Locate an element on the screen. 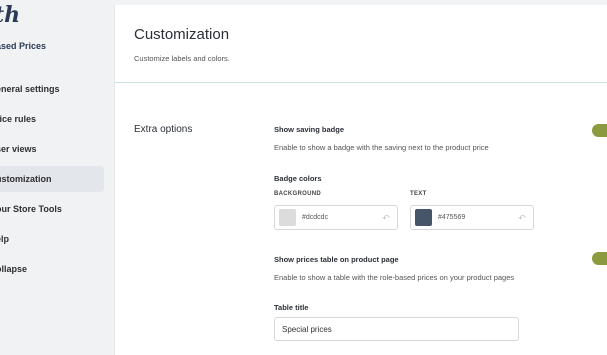 The image size is (607, 355). sidebar-item-label: ustomization is located at coordinates (26, 179).